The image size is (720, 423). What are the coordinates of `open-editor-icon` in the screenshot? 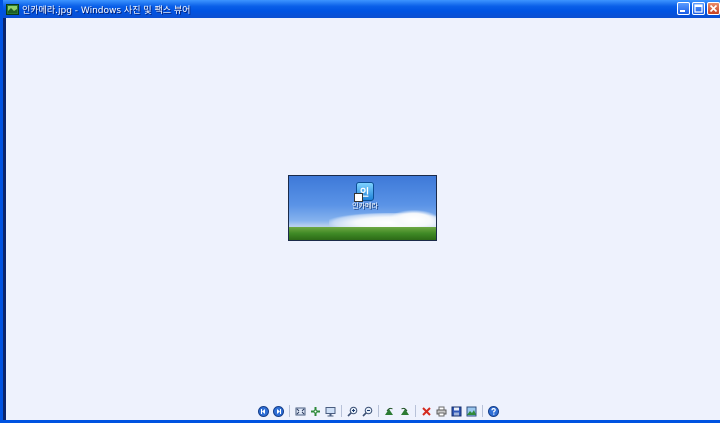 It's located at (472, 411).